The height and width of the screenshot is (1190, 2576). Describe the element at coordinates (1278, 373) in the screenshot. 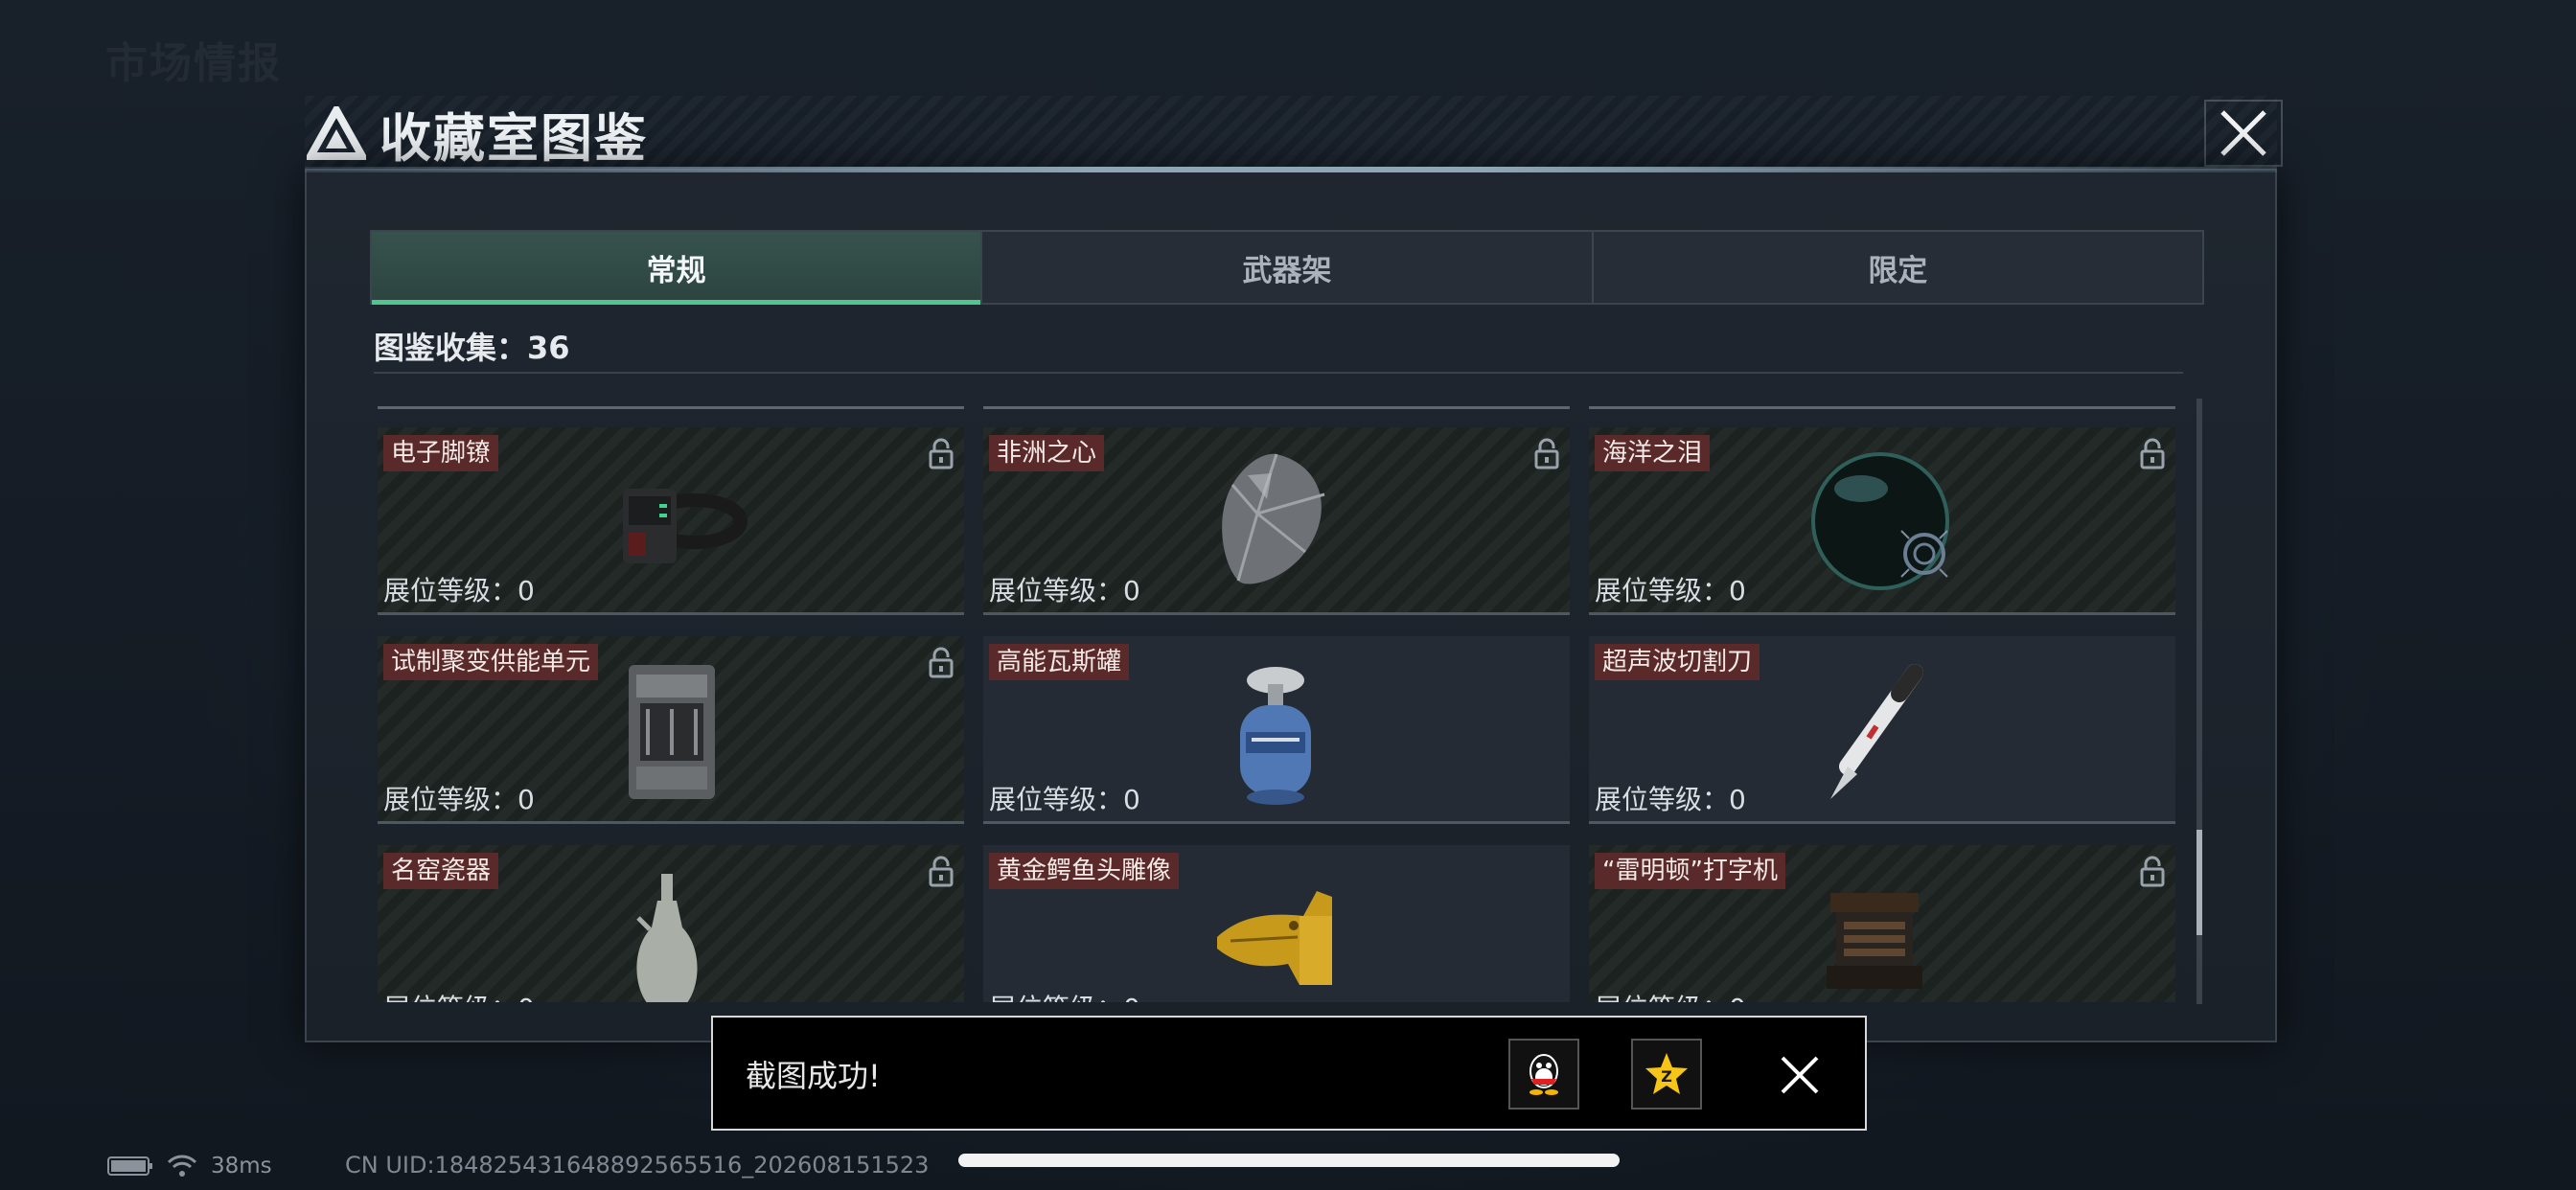

I see `divider` at that location.